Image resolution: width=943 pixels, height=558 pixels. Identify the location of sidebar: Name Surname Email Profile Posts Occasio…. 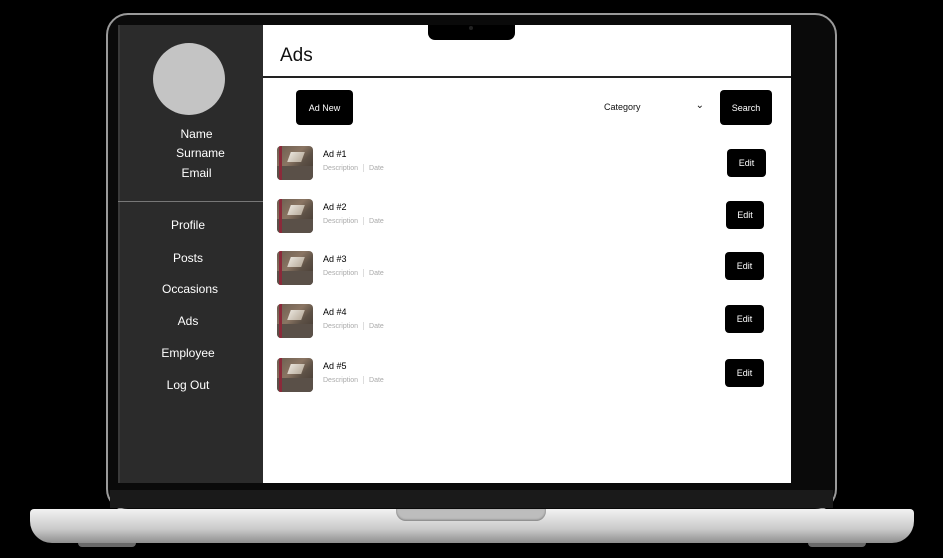
(190, 254).